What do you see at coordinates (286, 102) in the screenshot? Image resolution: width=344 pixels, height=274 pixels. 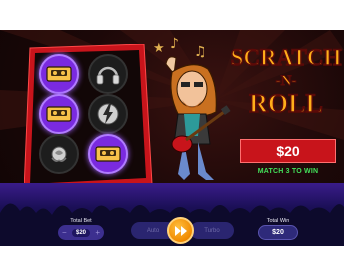 I see `logo-line-roll: ROLL` at bounding box center [286, 102].